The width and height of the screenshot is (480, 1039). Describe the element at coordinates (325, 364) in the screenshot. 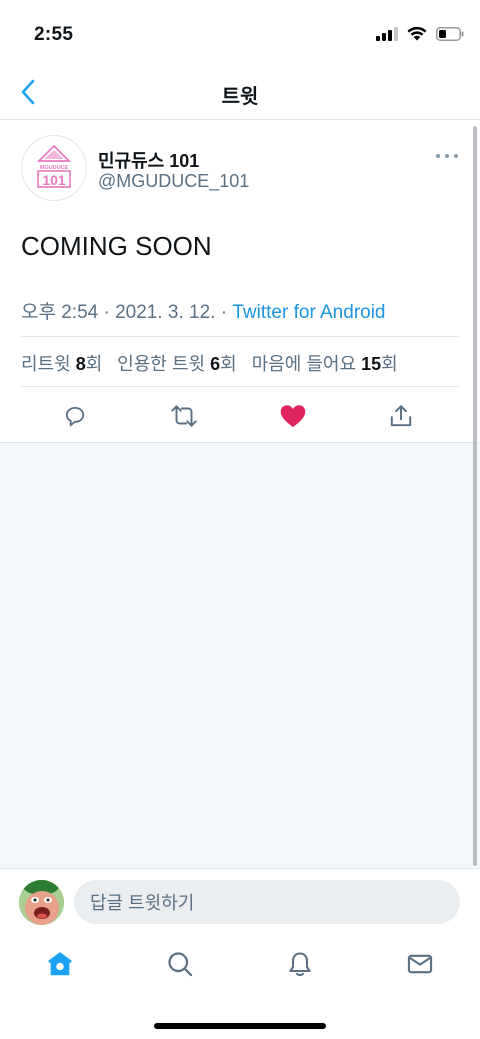

I see `likes-stat: 마음에 들어요 15회` at that location.